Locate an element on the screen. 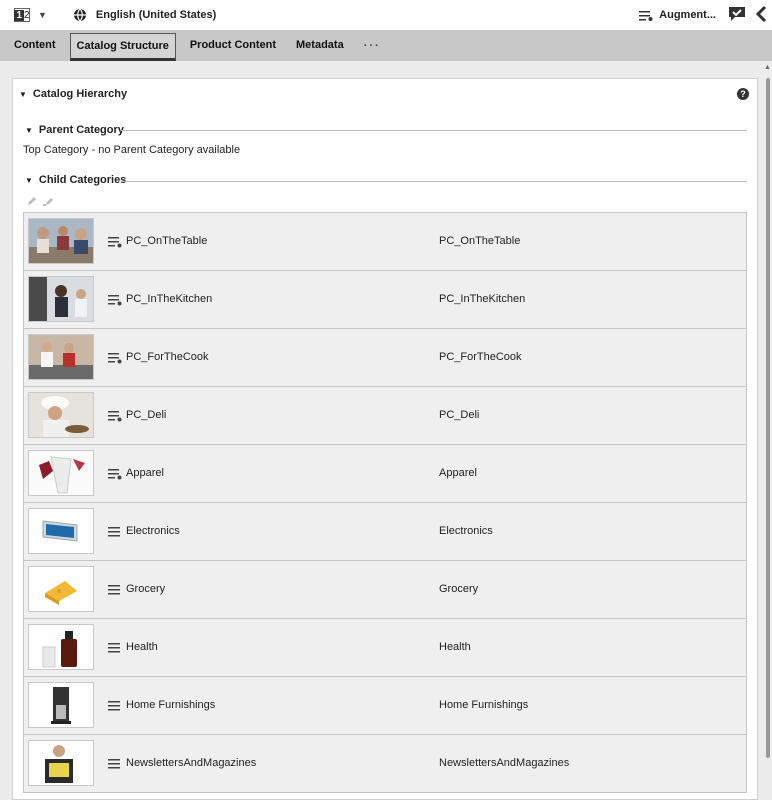 Image resolution: width=772 pixels, height=800 pixels. help-icon: ? is located at coordinates (743, 94).